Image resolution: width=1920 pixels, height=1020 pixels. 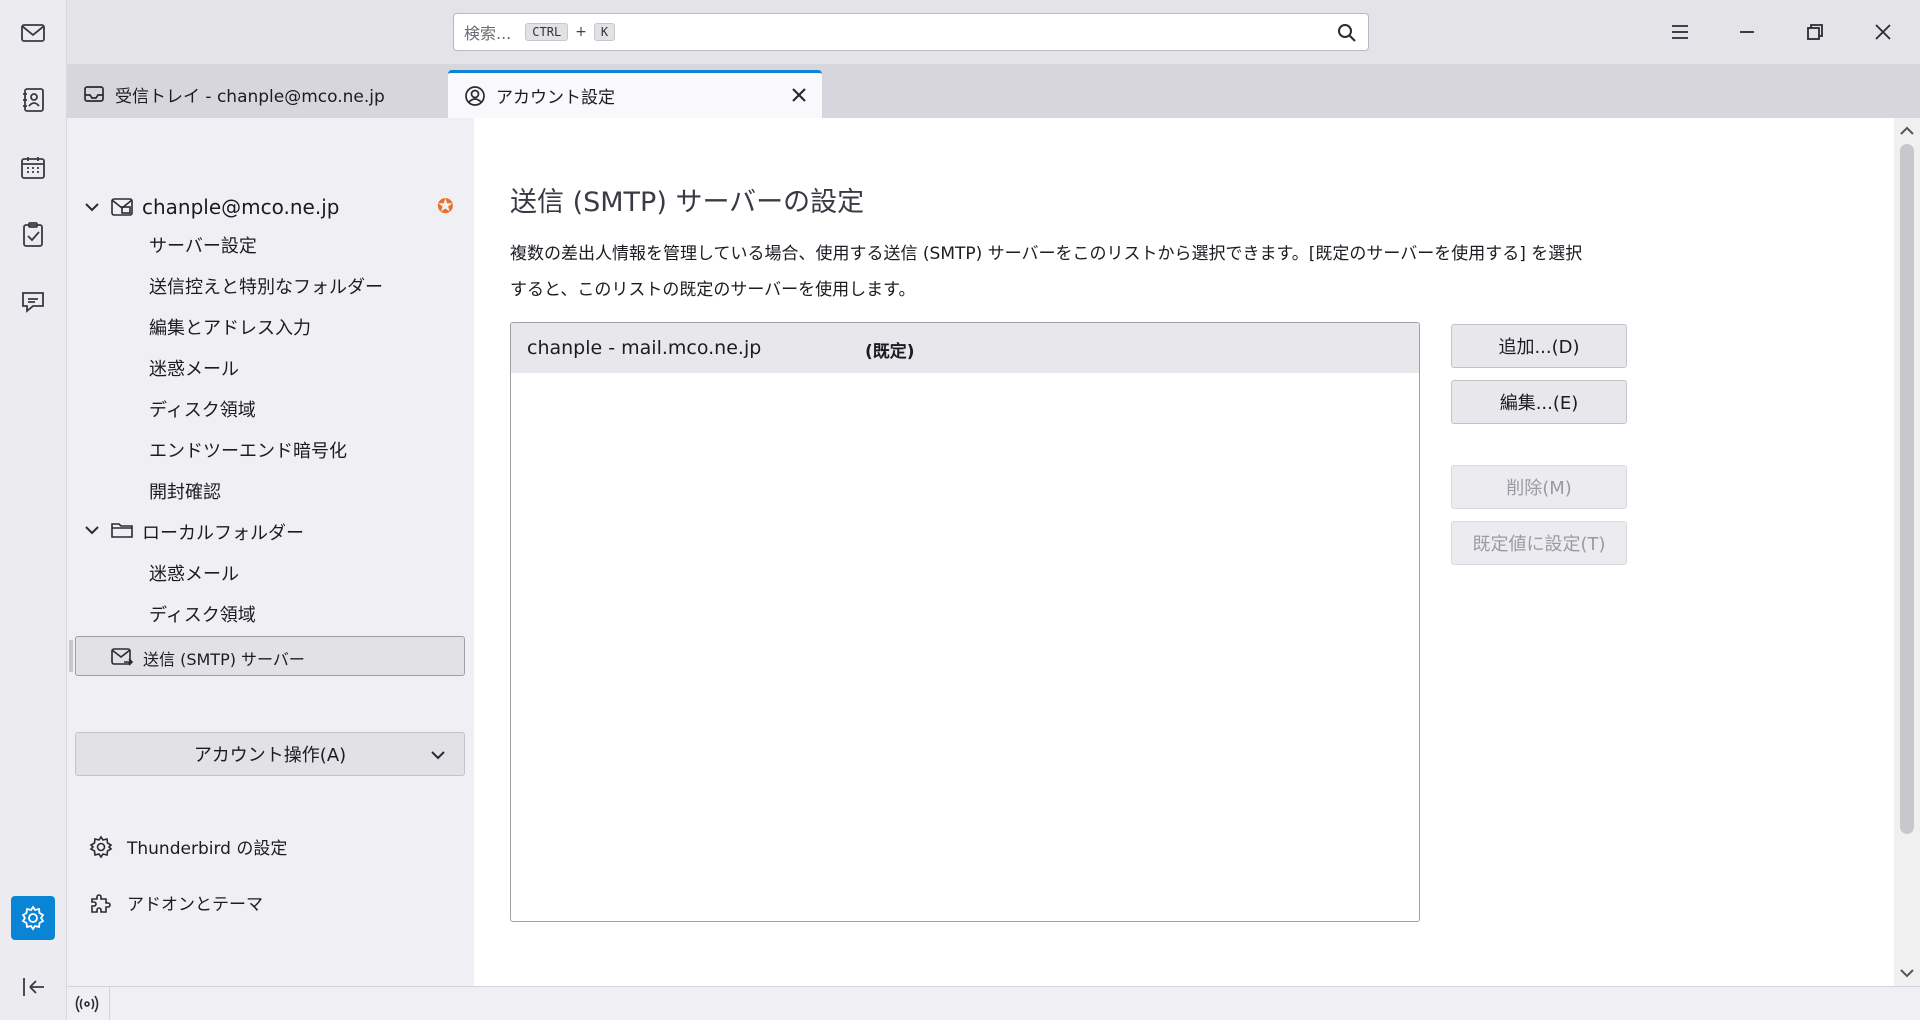 I want to click on collapse-icon, so click(x=33, y=987).